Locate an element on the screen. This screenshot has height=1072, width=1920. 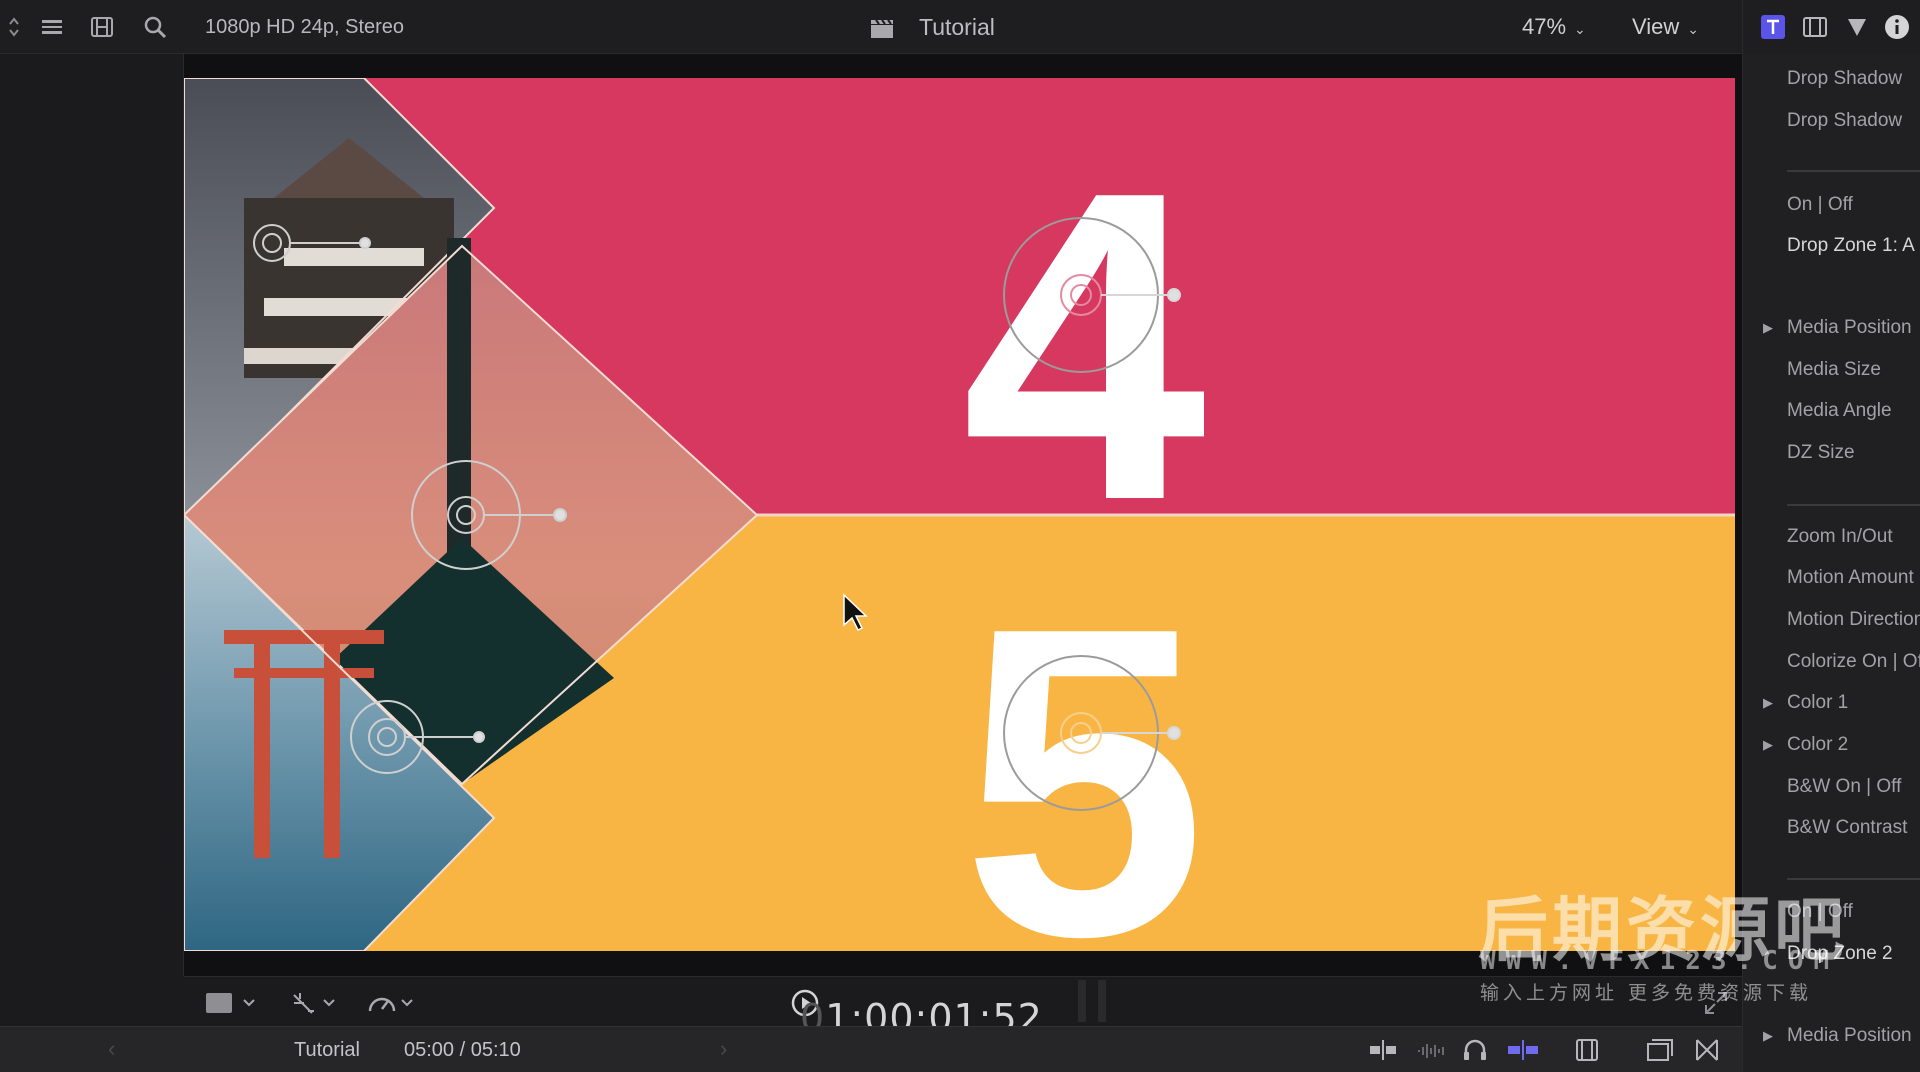
watermark-url: WWW.VFX123.COM is located at coordinates (1660, 961).